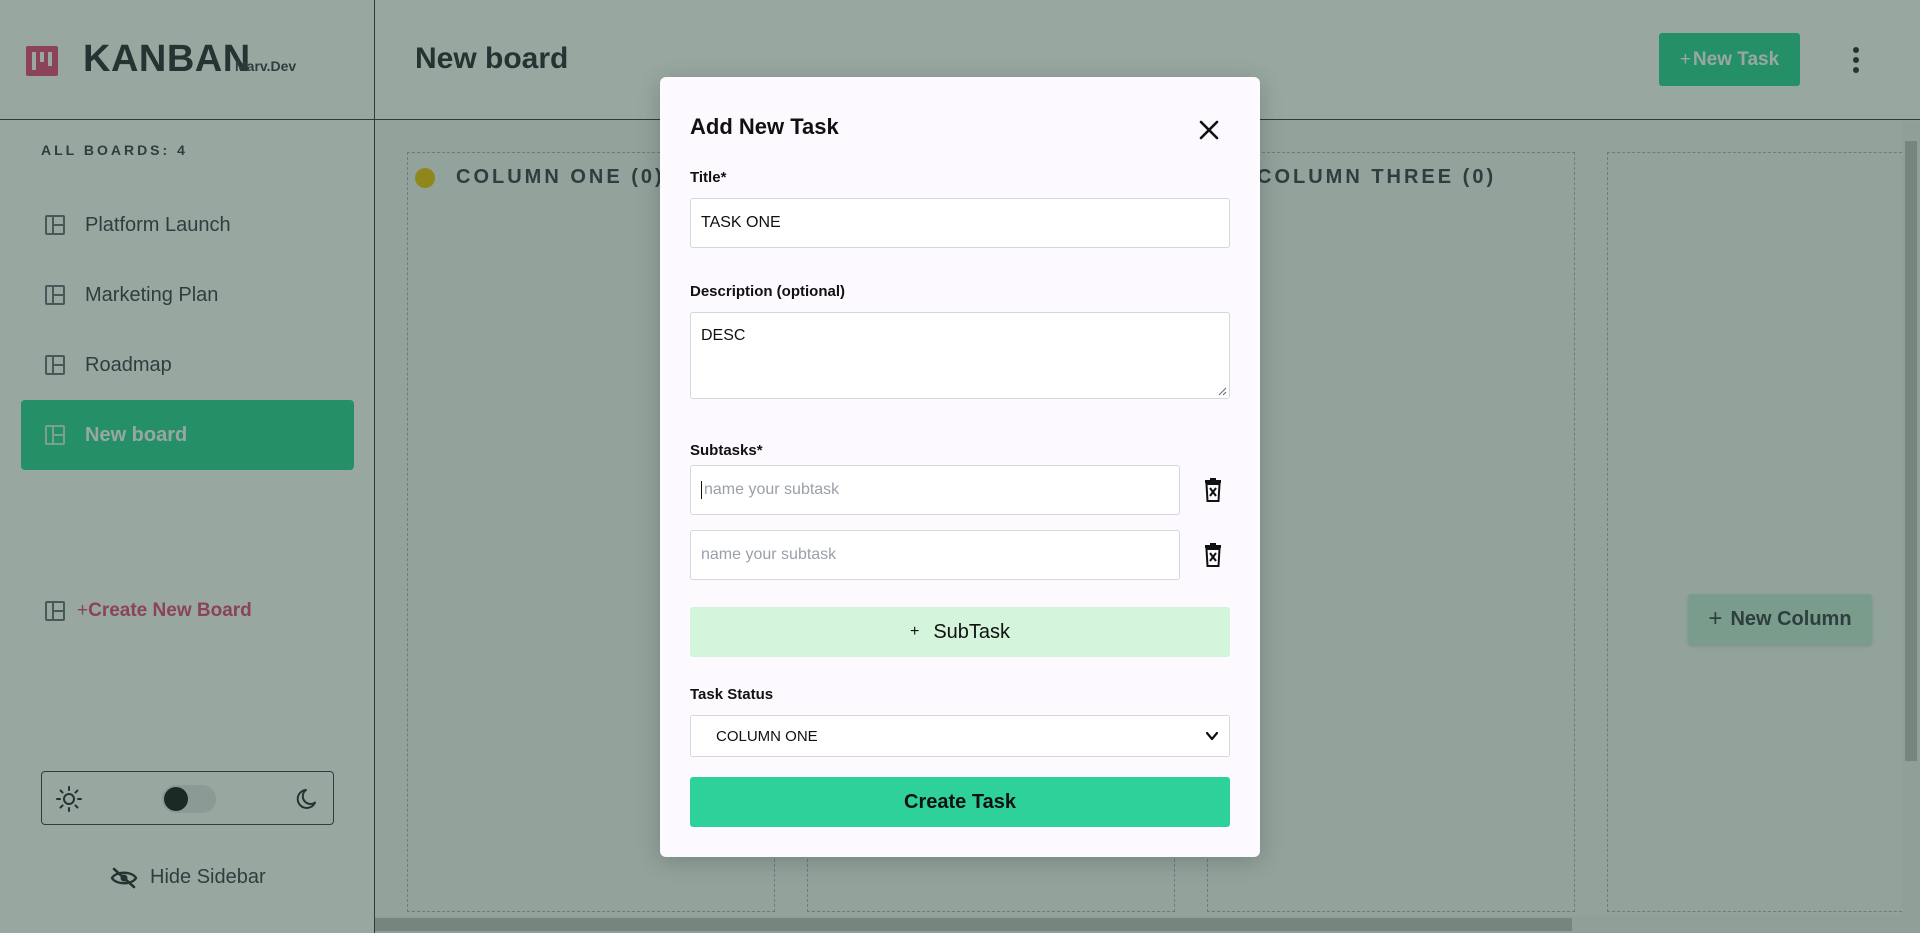  Describe the element at coordinates (732, 694) in the screenshot. I see `task-status-label: Task Status` at that location.